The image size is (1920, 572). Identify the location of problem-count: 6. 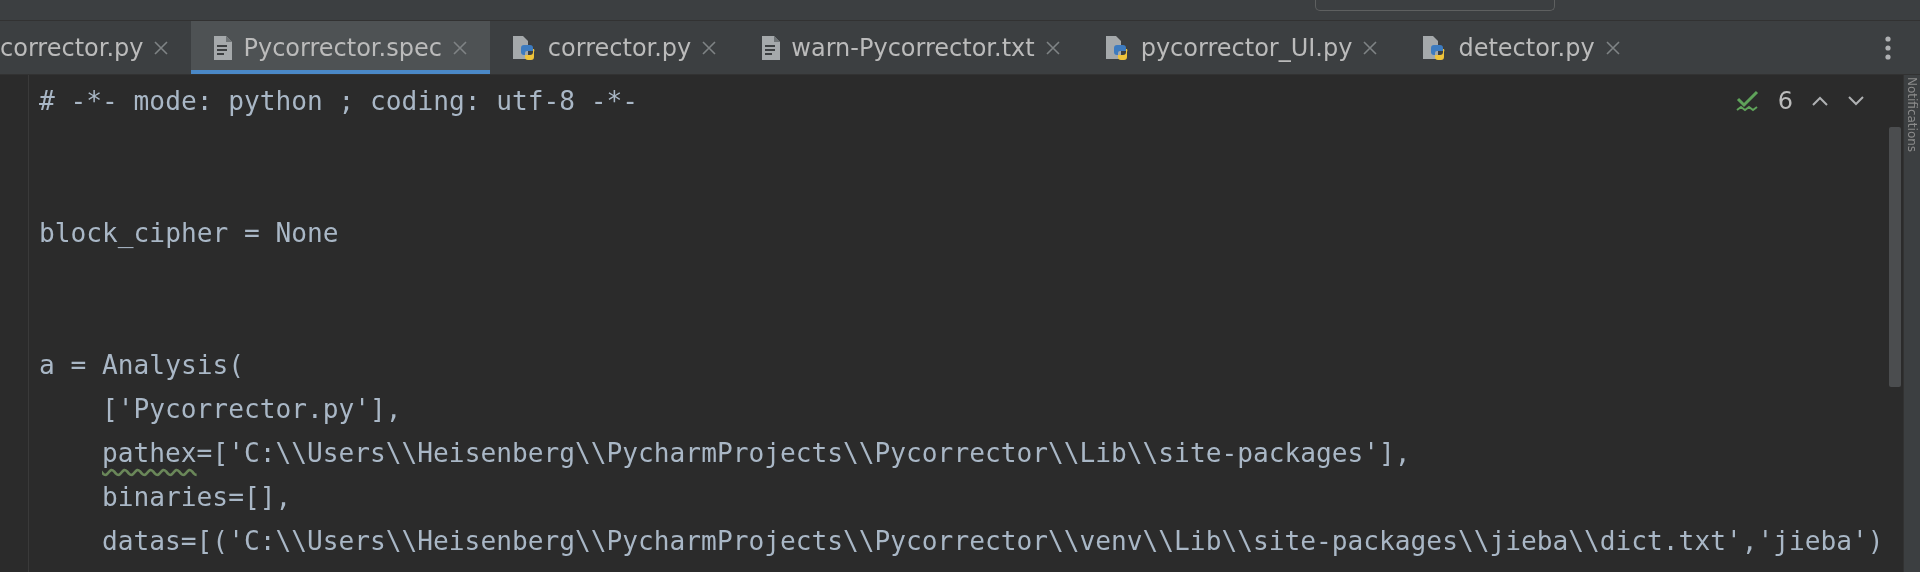
(1785, 101).